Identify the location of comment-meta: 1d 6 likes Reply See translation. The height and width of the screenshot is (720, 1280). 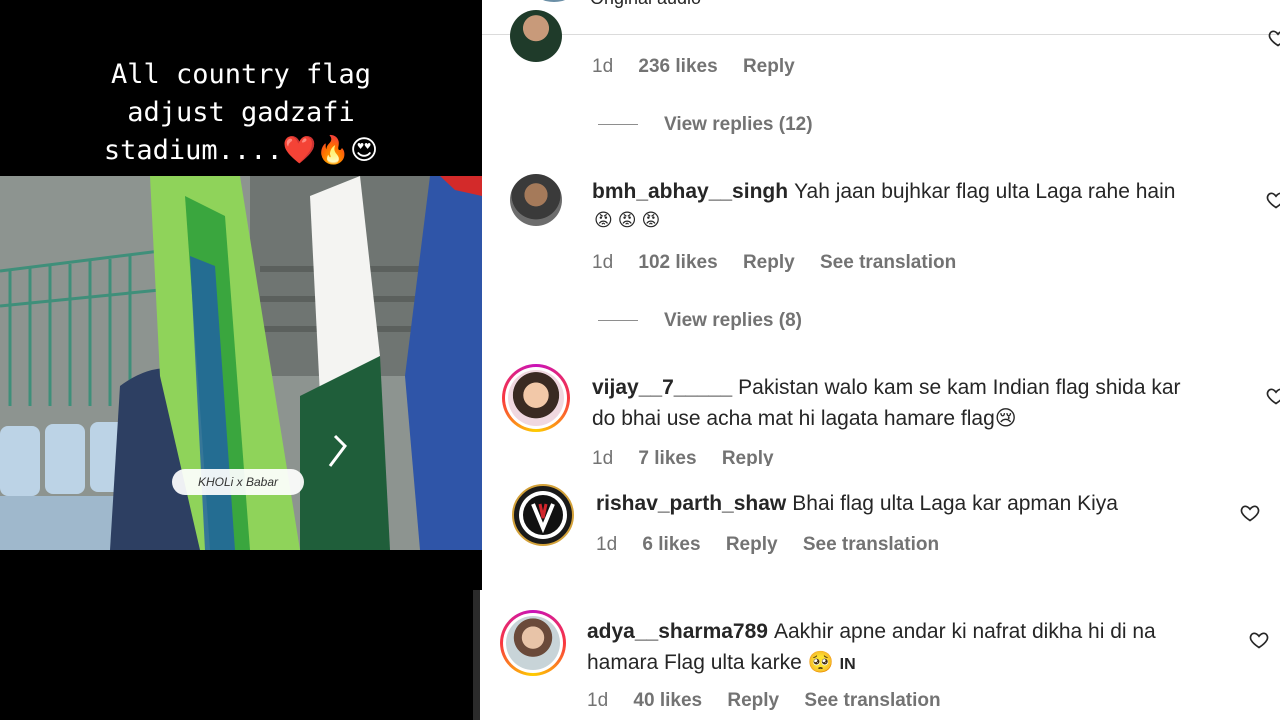
(777, 545).